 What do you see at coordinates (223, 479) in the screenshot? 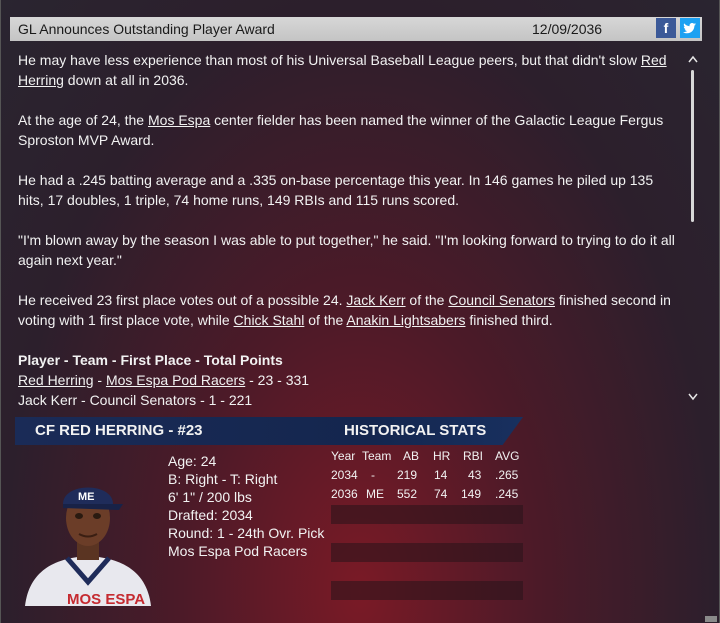
I see `player-bats-throws: B: Right - T: Right` at bounding box center [223, 479].